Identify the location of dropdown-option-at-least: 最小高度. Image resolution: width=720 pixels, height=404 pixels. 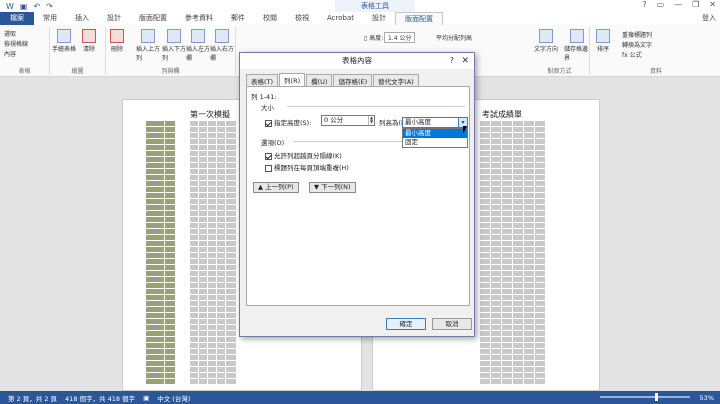
(435, 133).